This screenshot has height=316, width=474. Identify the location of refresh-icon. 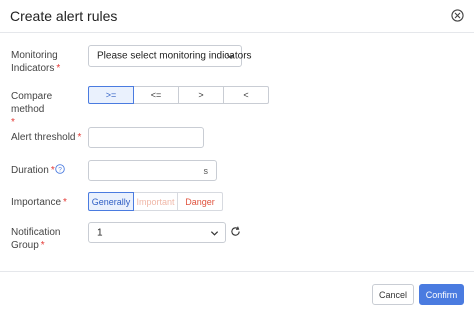
(235, 231).